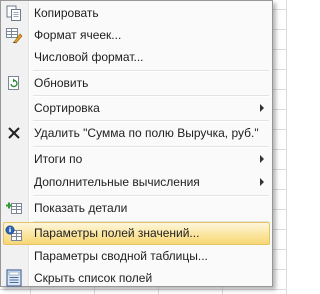  I want to click on menu-item-show-values-as: Дополнительные вычисления, so click(136, 182).